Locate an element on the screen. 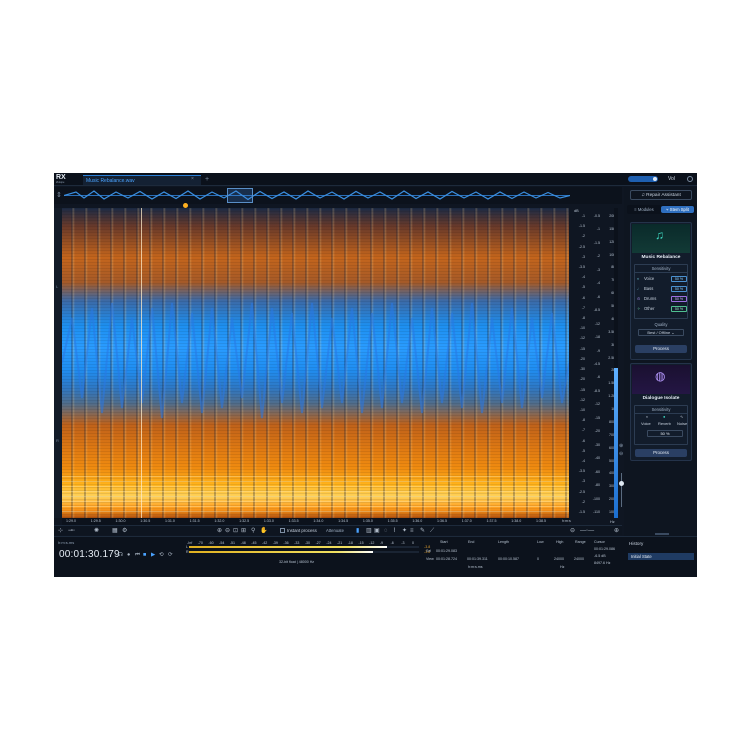  stem-bass-value: 50 % is located at coordinates (679, 289).